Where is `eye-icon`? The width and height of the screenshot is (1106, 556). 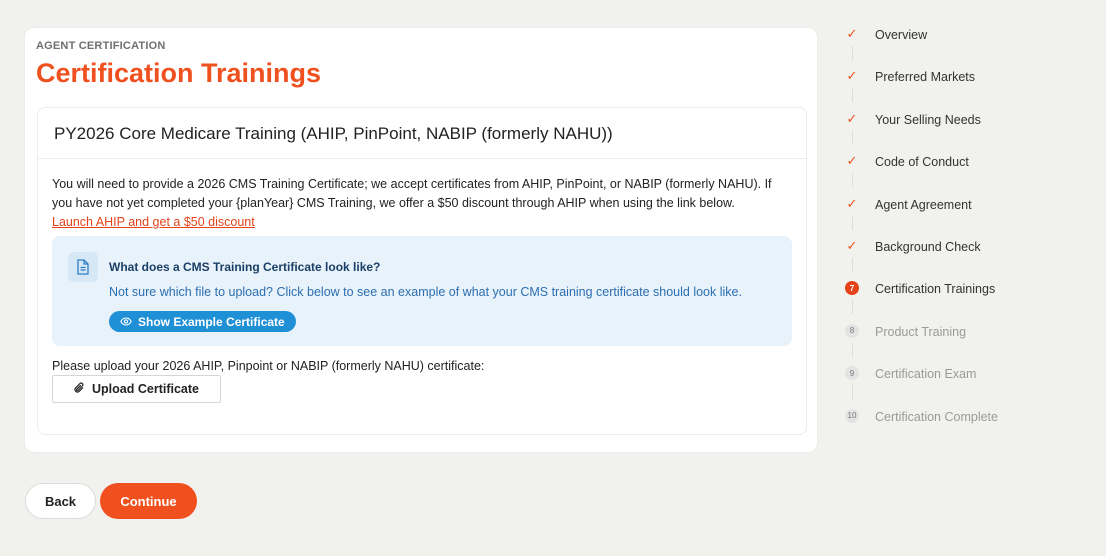
eye-icon is located at coordinates (126, 322).